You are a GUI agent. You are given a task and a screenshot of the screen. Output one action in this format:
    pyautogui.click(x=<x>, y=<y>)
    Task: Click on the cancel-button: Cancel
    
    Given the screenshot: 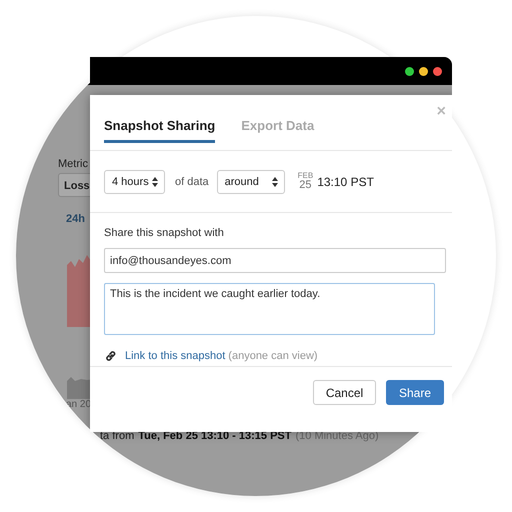 What is the action you would take?
    pyautogui.click(x=344, y=392)
    